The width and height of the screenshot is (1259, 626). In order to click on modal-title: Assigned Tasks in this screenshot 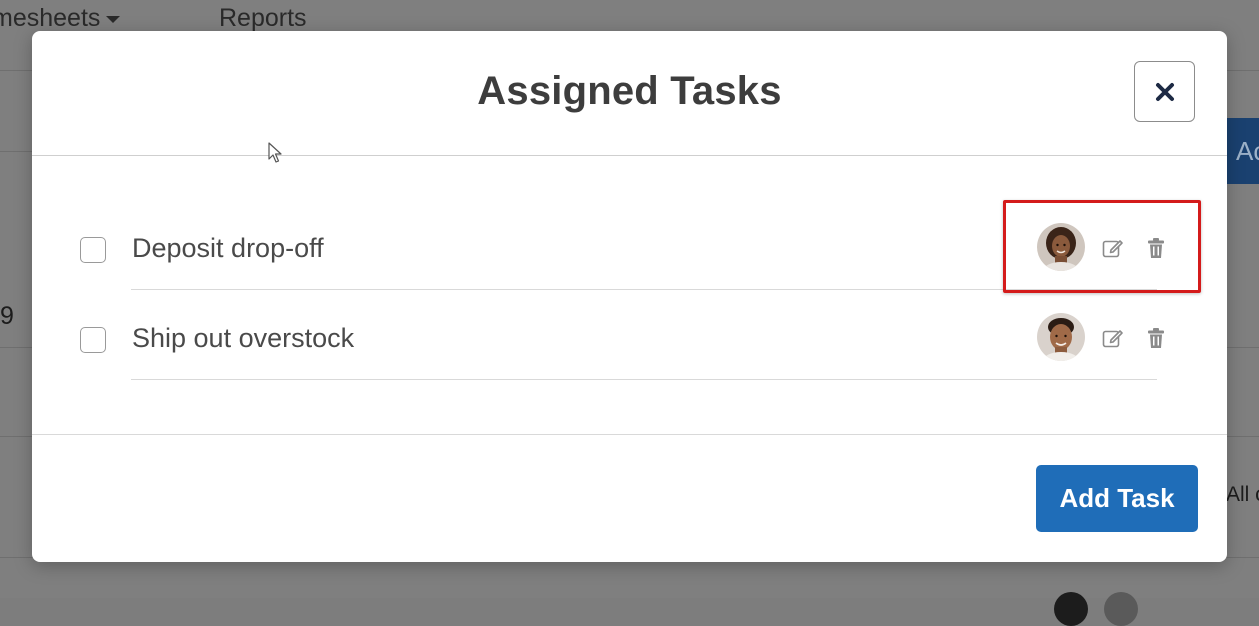, I will do `click(629, 91)`.